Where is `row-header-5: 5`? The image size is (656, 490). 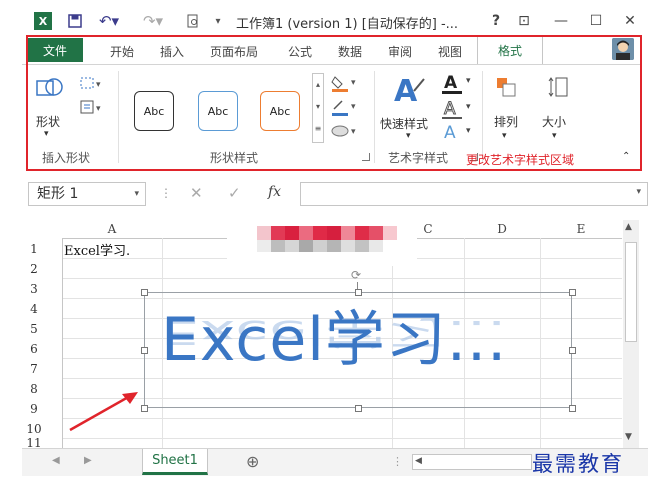 row-header-5: 5 is located at coordinates (34, 329).